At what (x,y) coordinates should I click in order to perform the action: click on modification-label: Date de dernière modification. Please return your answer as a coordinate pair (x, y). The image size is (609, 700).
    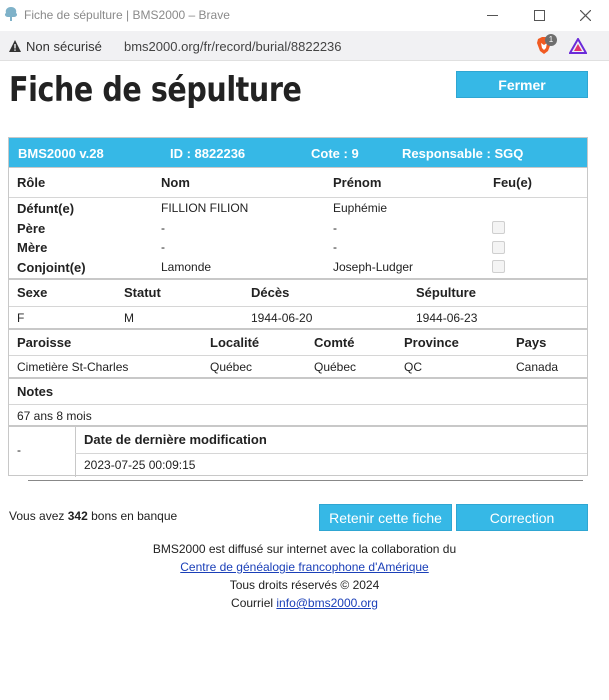
    Looking at the image, I should click on (175, 439).